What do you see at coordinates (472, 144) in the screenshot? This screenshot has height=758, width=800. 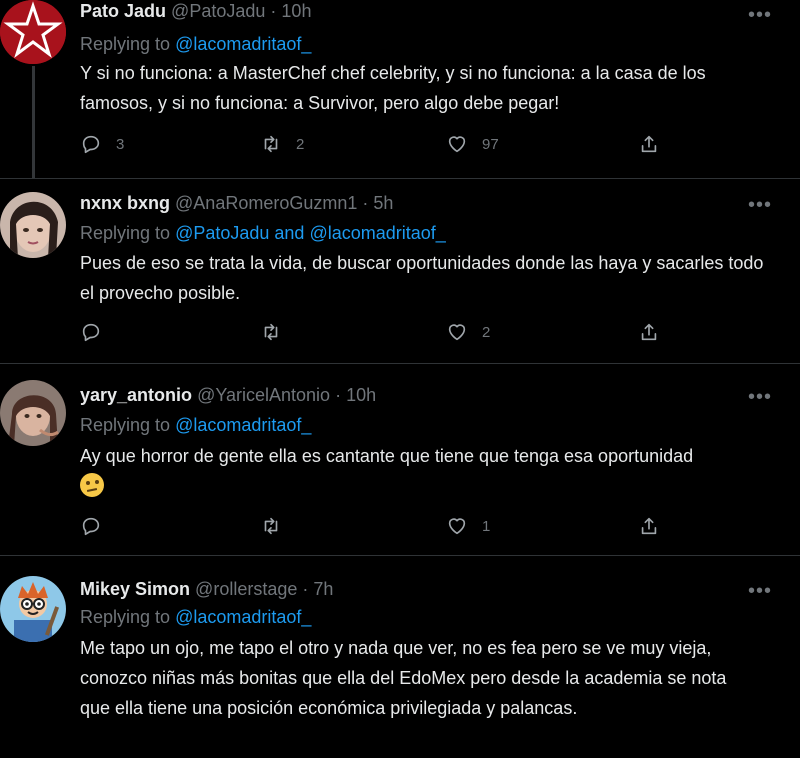 I see `like-button: 97` at bounding box center [472, 144].